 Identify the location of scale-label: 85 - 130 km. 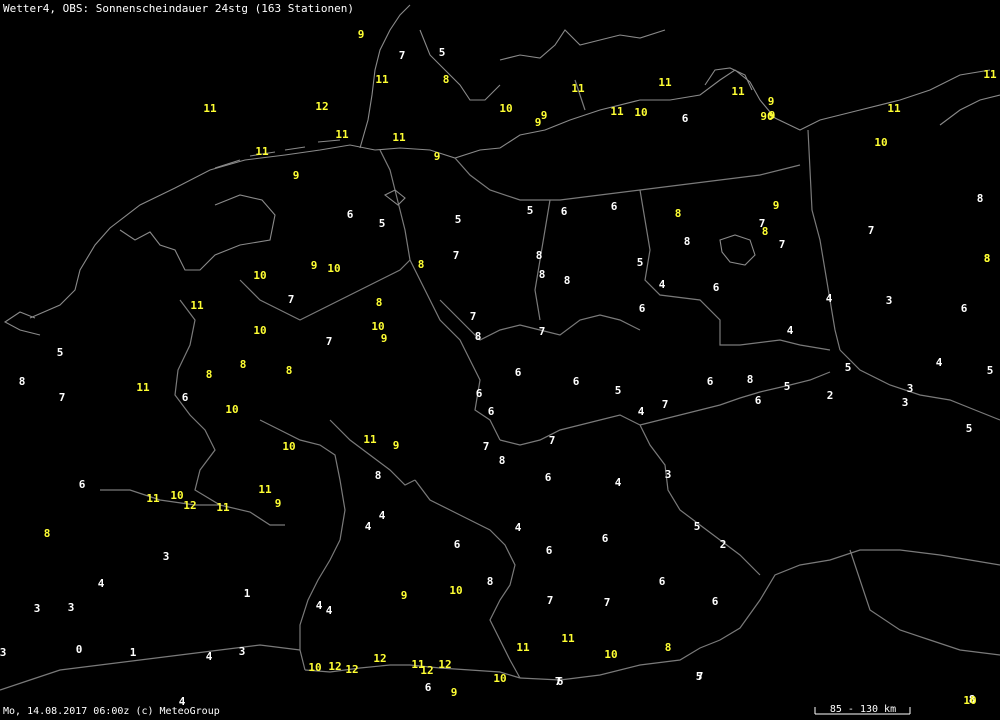
(863, 709).